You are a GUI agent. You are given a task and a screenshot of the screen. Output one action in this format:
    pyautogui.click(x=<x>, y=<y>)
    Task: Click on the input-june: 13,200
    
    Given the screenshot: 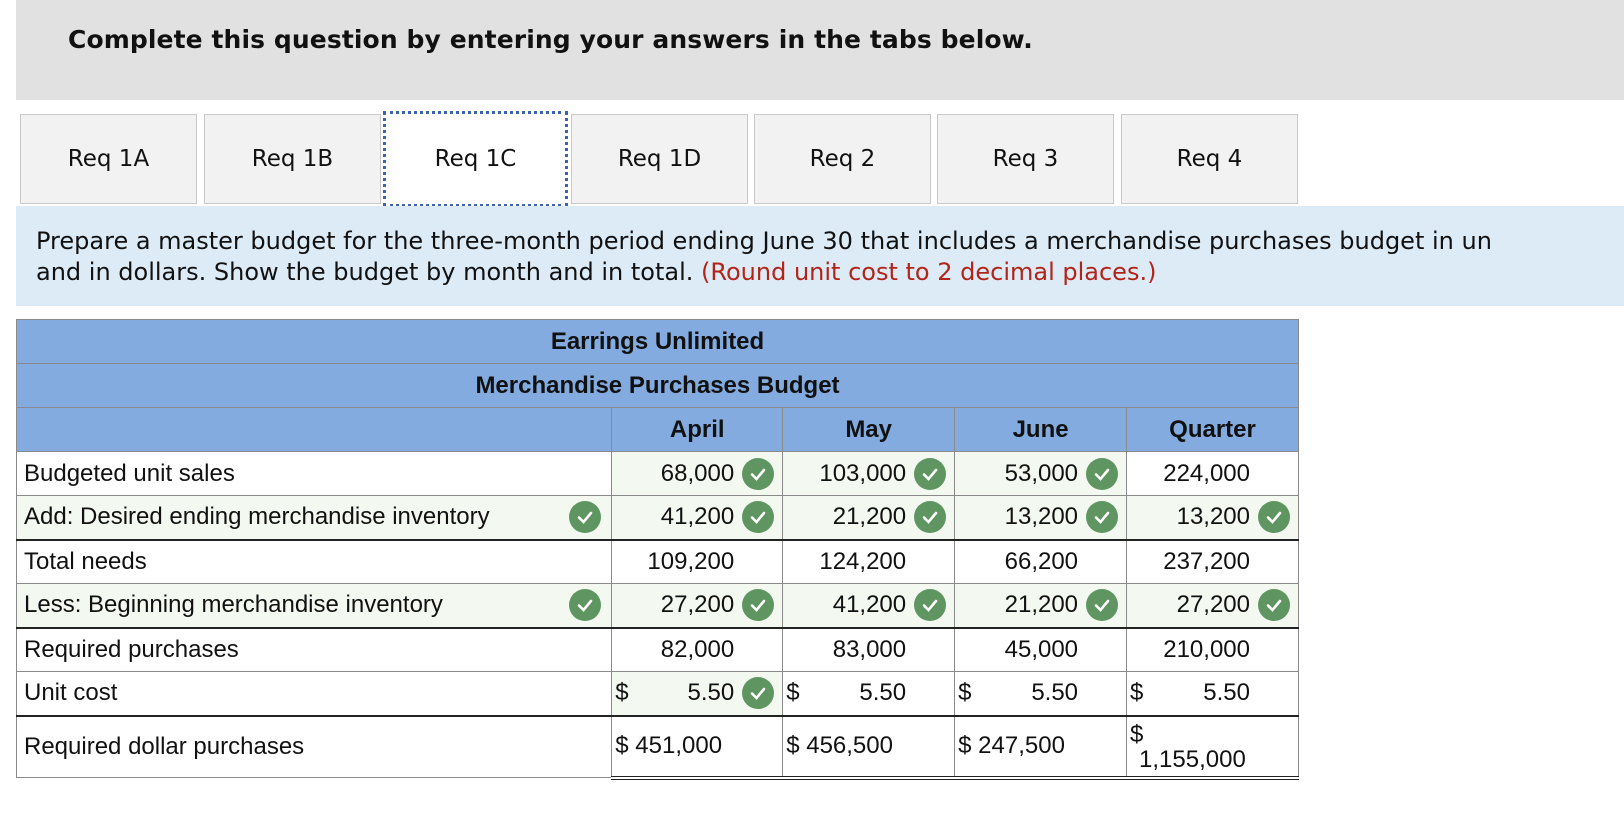 What is the action you would take?
    pyautogui.click(x=1041, y=518)
    